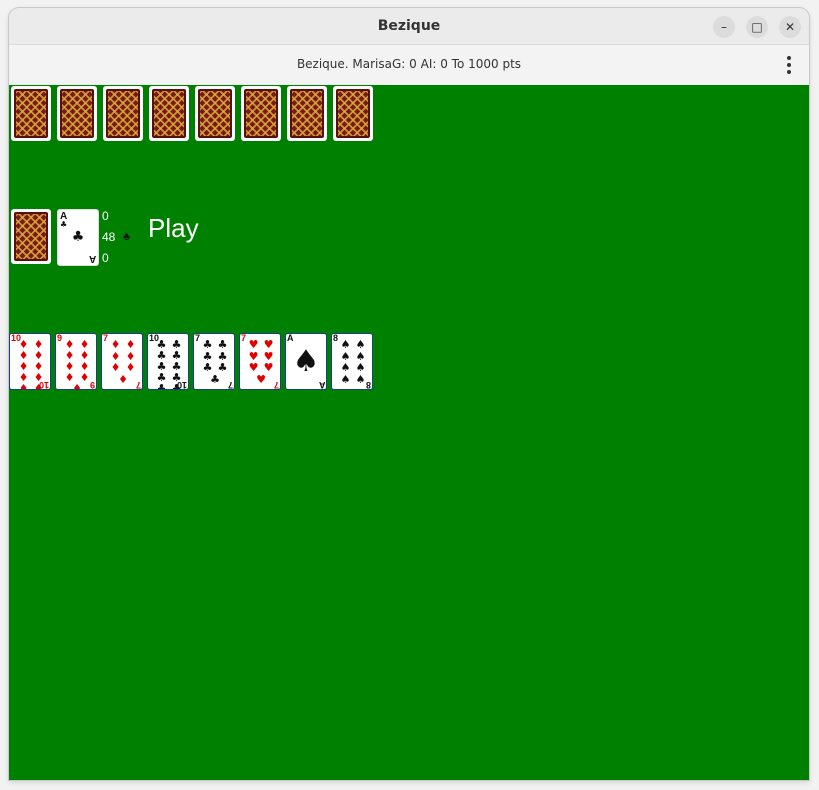 This screenshot has height=790, width=819. I want to click on card-pips: ♠ ♠ ♠ ♠ ♠ ♠ ♠ ♠, so click(353, 362).